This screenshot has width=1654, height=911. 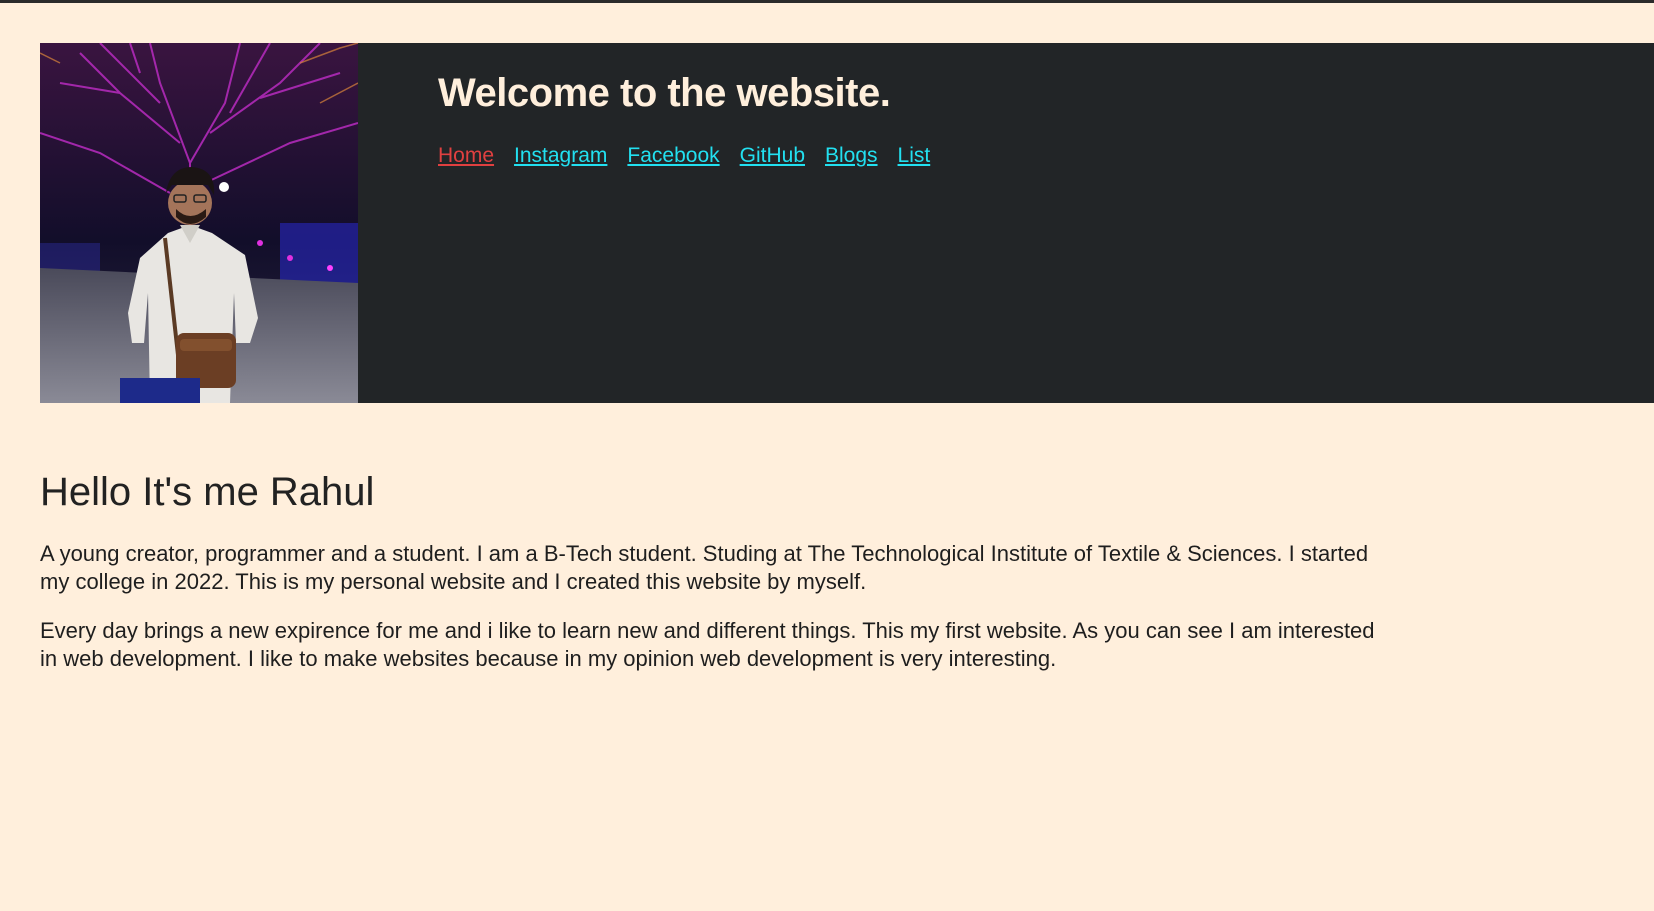 I want to click on nav-link-list: List, so click(x=914, y=156).